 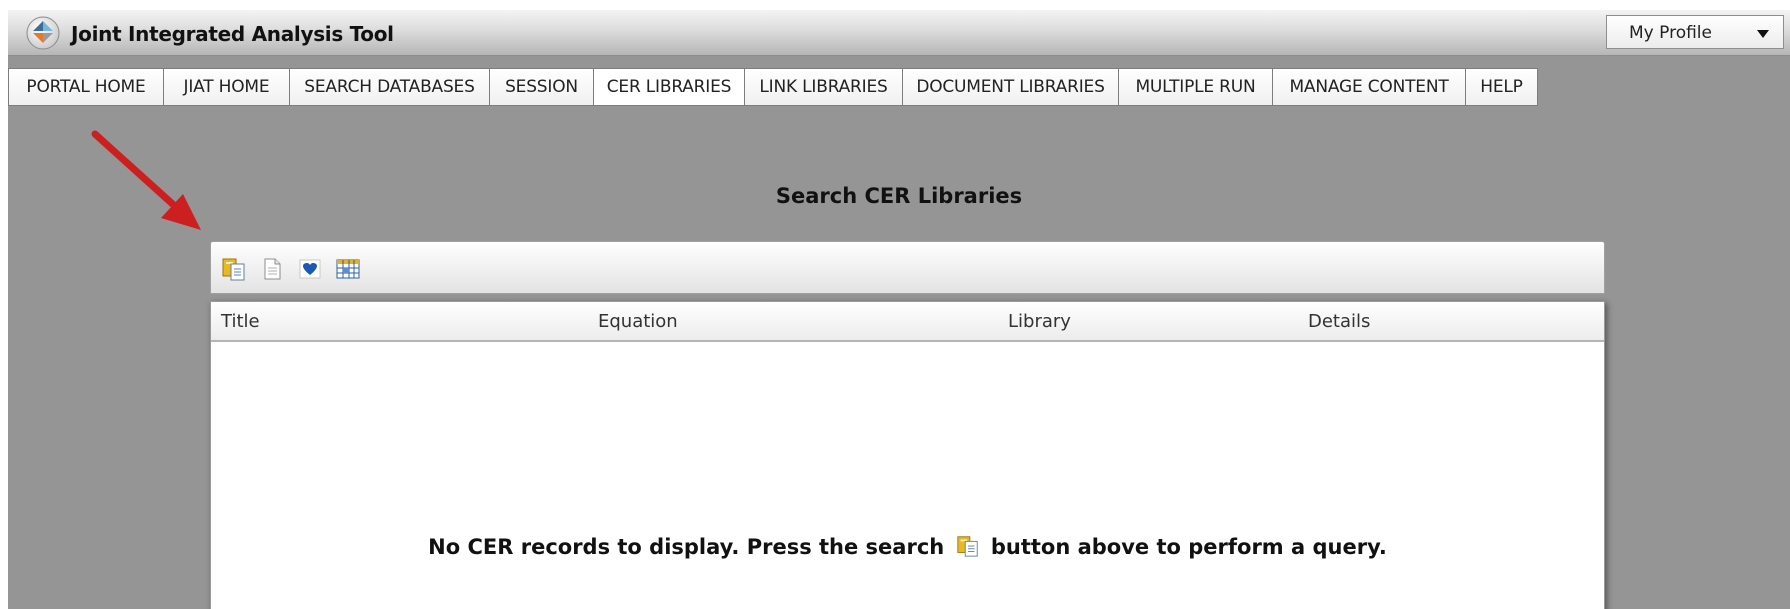 What do you see at coordinates (43, 33) in the screenshot?
I see `app-logo-icon` at bounding box center [43, 33].